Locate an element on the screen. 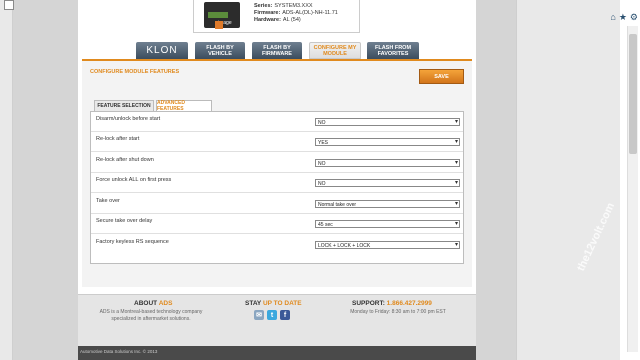 Image resolution: width=640 pixels, height=360 pixels. feature-label: Force unlock ALL on first press is located at coordinates (134, 180).